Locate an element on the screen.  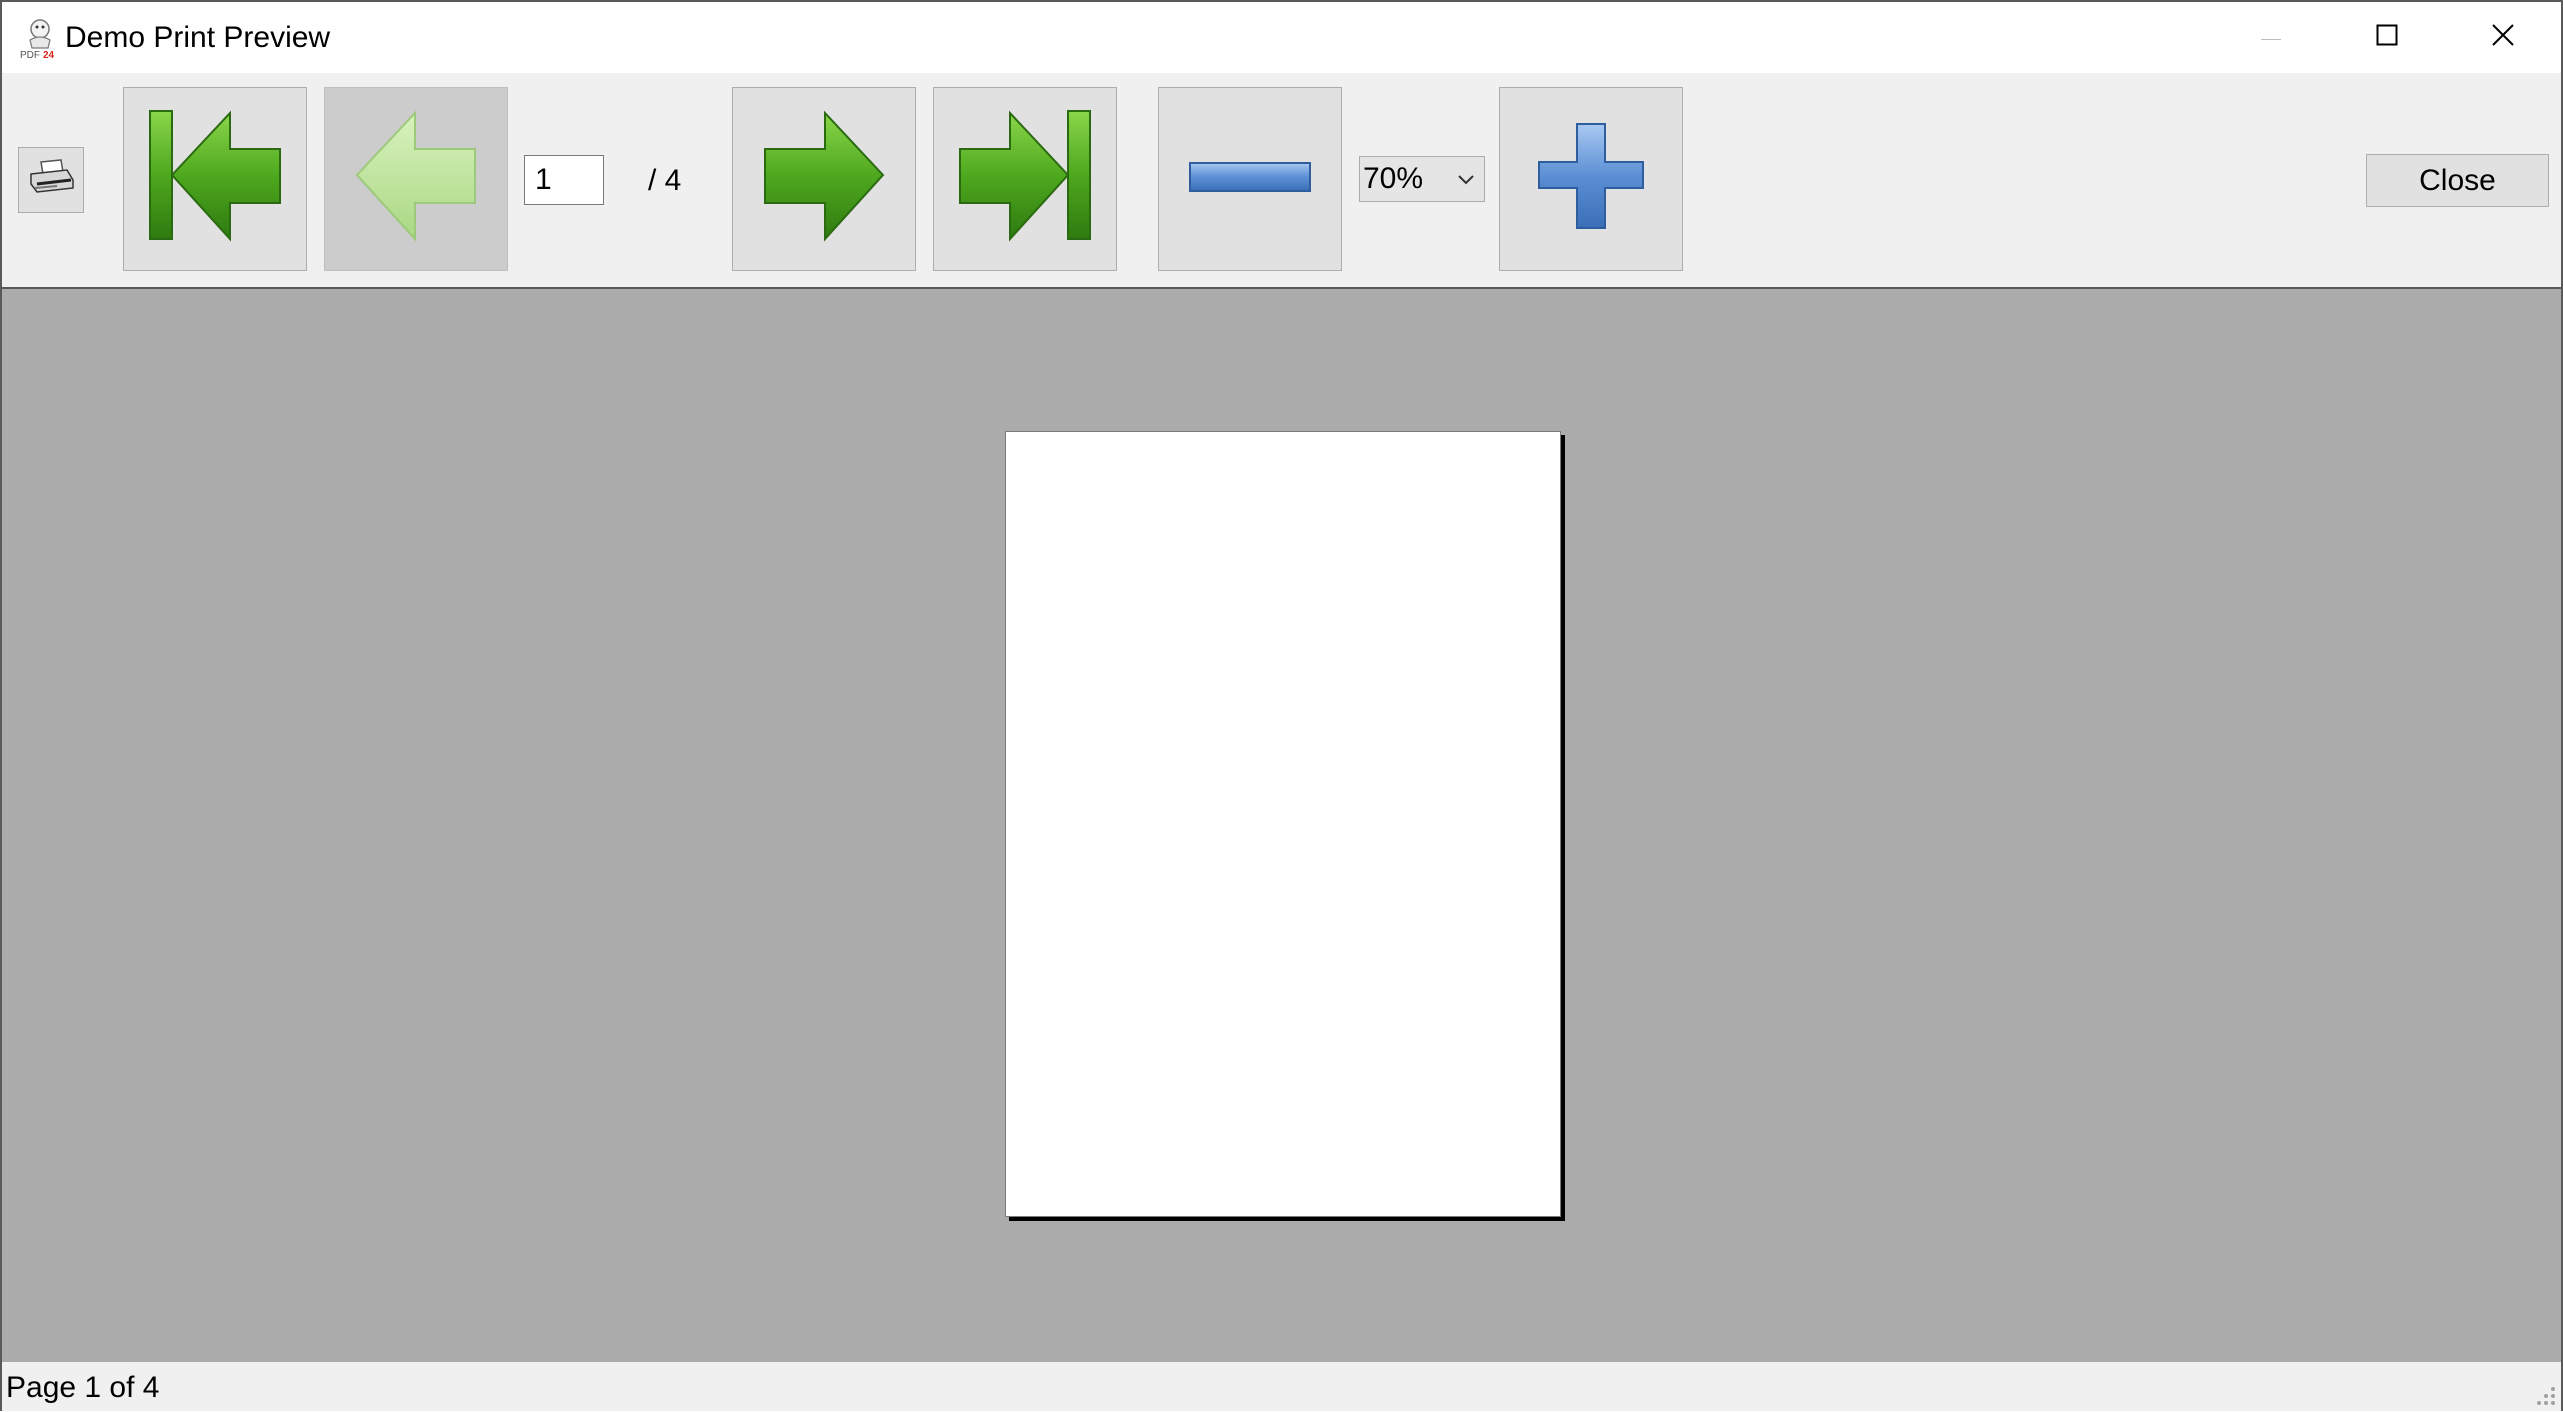
maximize-button is located at coordinates (2387, 37).